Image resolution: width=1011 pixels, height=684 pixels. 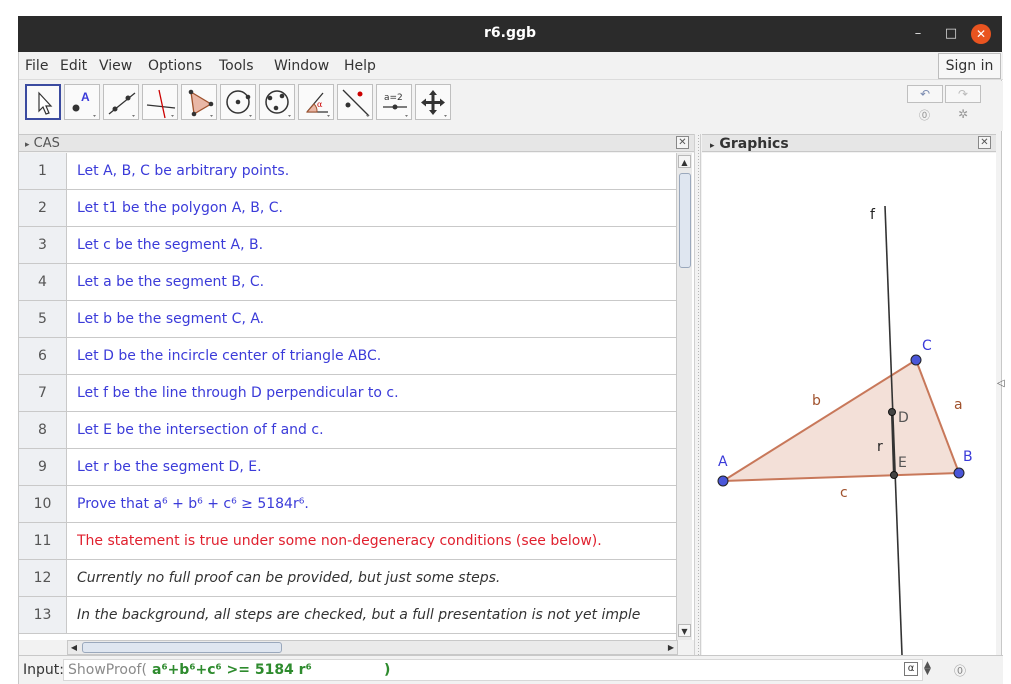 I want to click on pane-divider, so click(x=697, y=394).